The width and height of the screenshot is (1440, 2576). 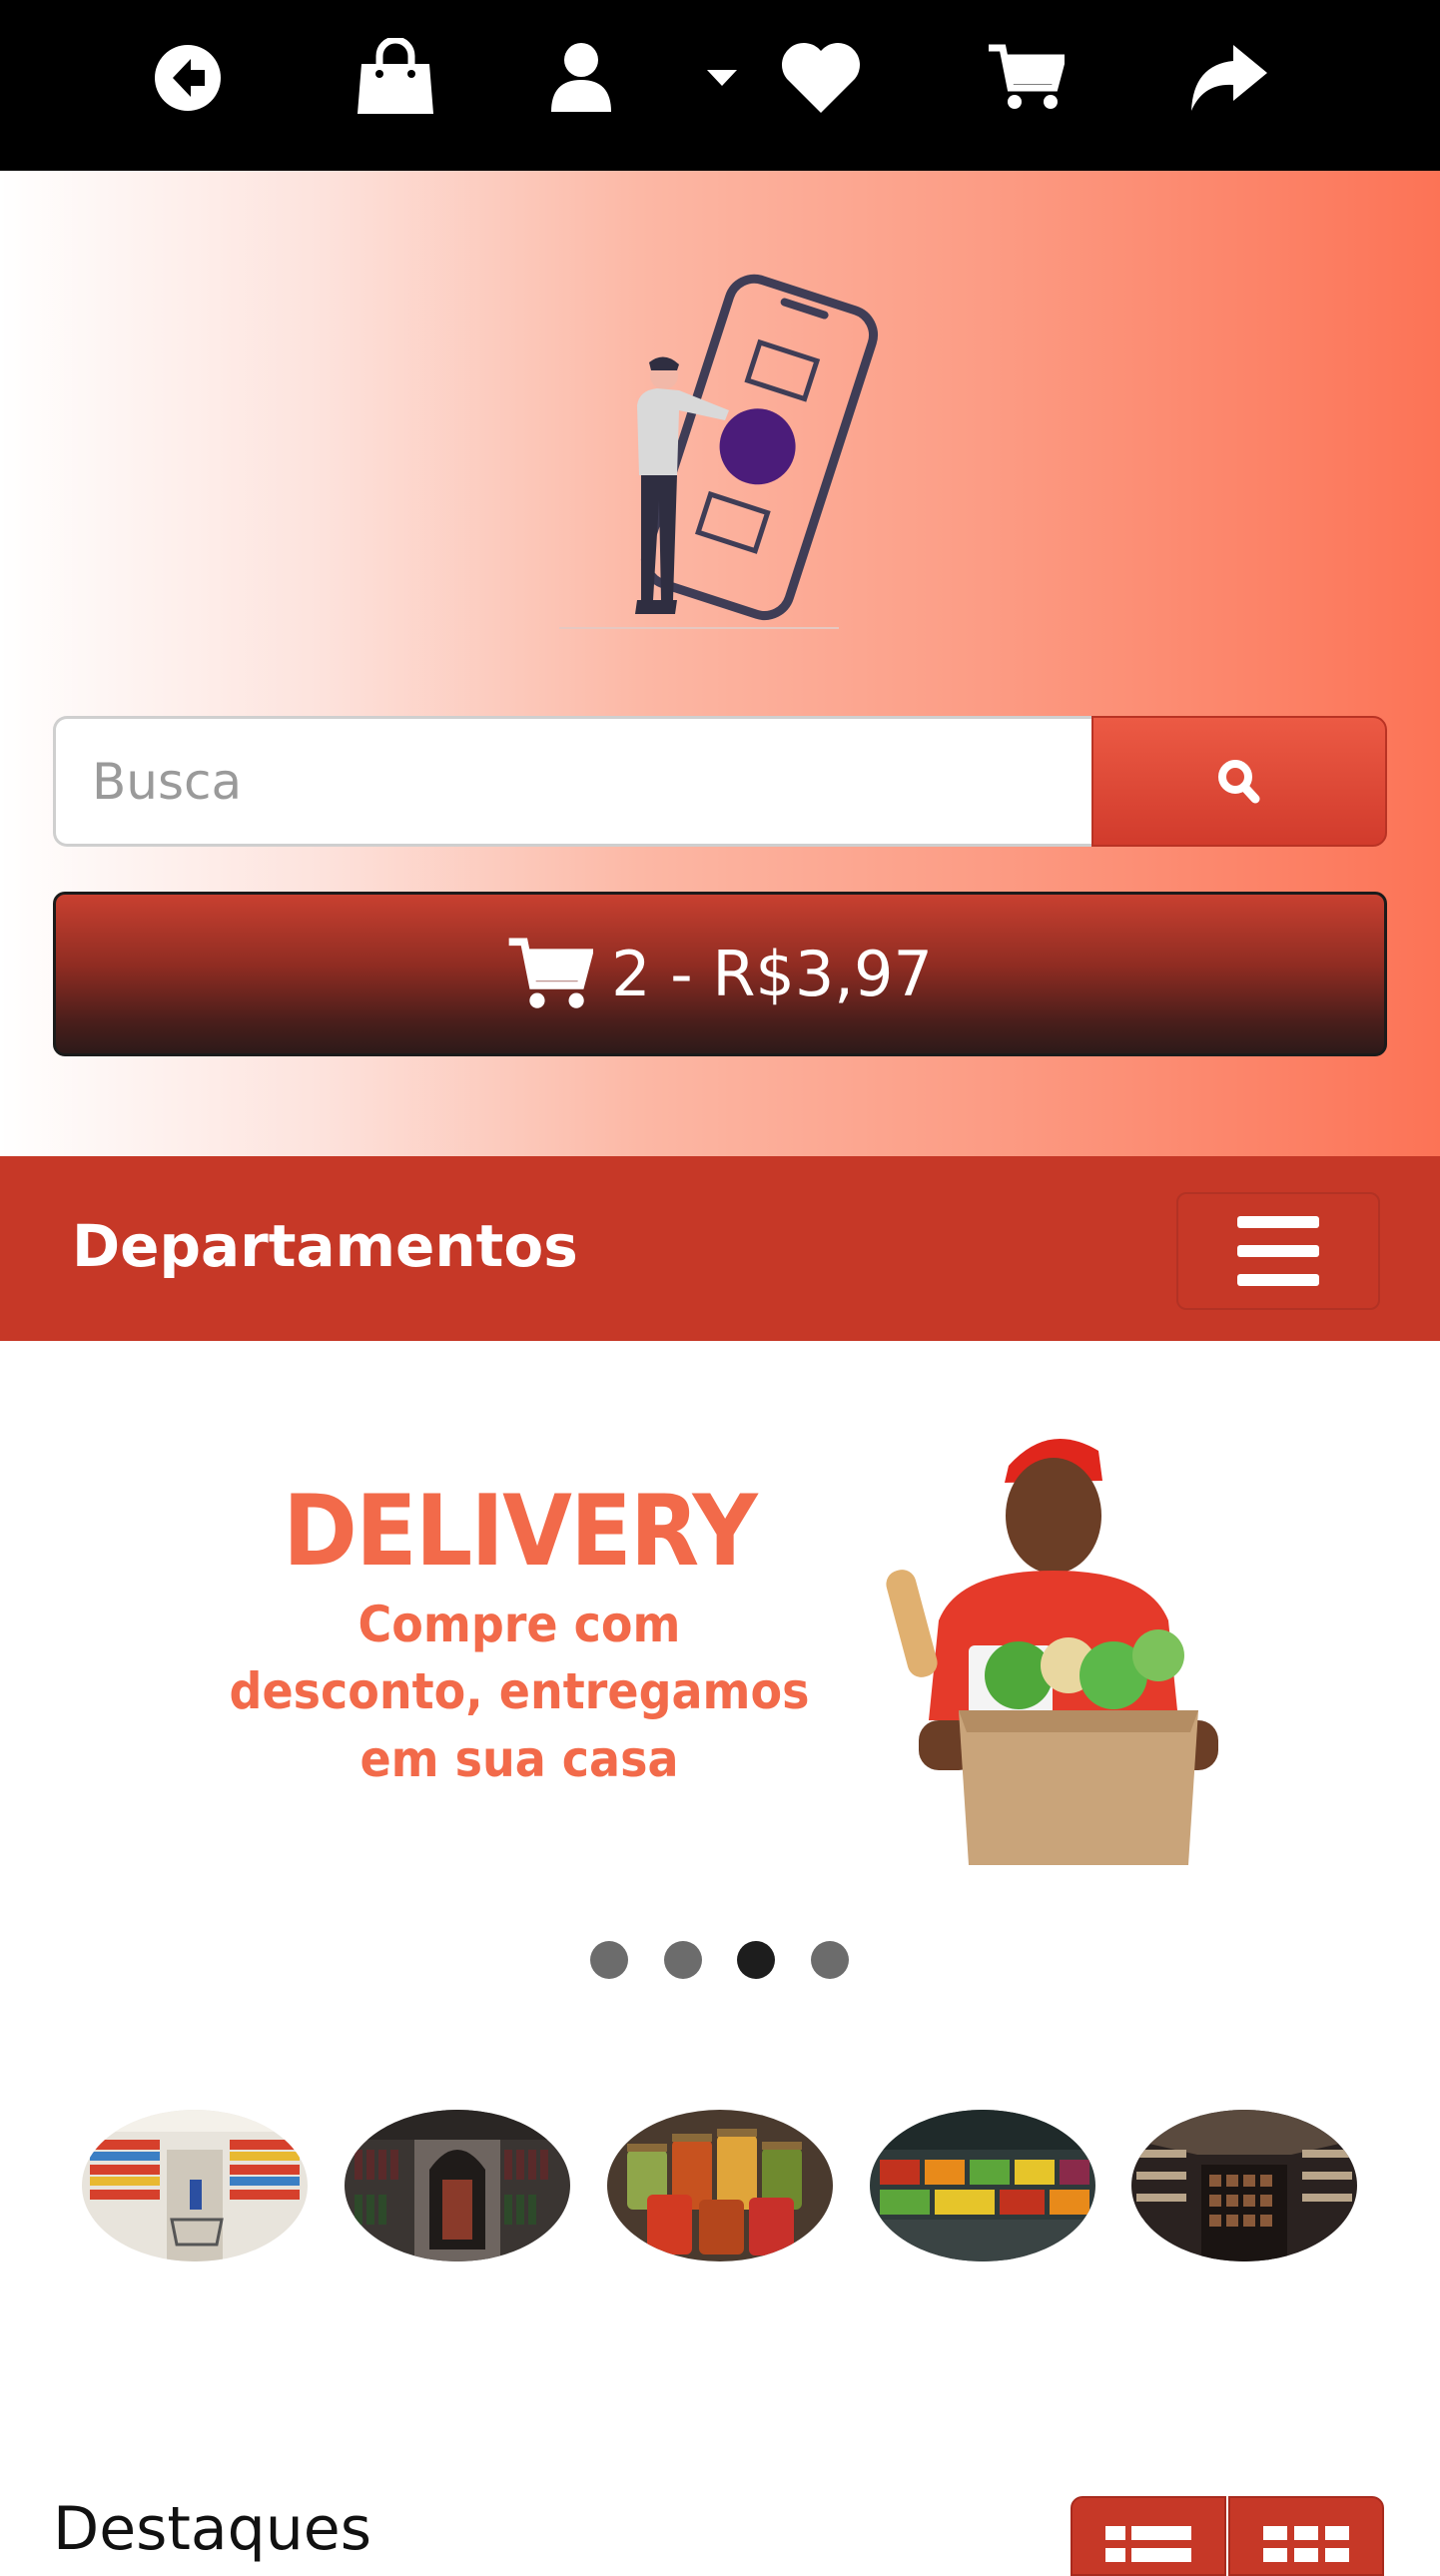 I want to click on wishlist-button, so click(x=821, y=78).